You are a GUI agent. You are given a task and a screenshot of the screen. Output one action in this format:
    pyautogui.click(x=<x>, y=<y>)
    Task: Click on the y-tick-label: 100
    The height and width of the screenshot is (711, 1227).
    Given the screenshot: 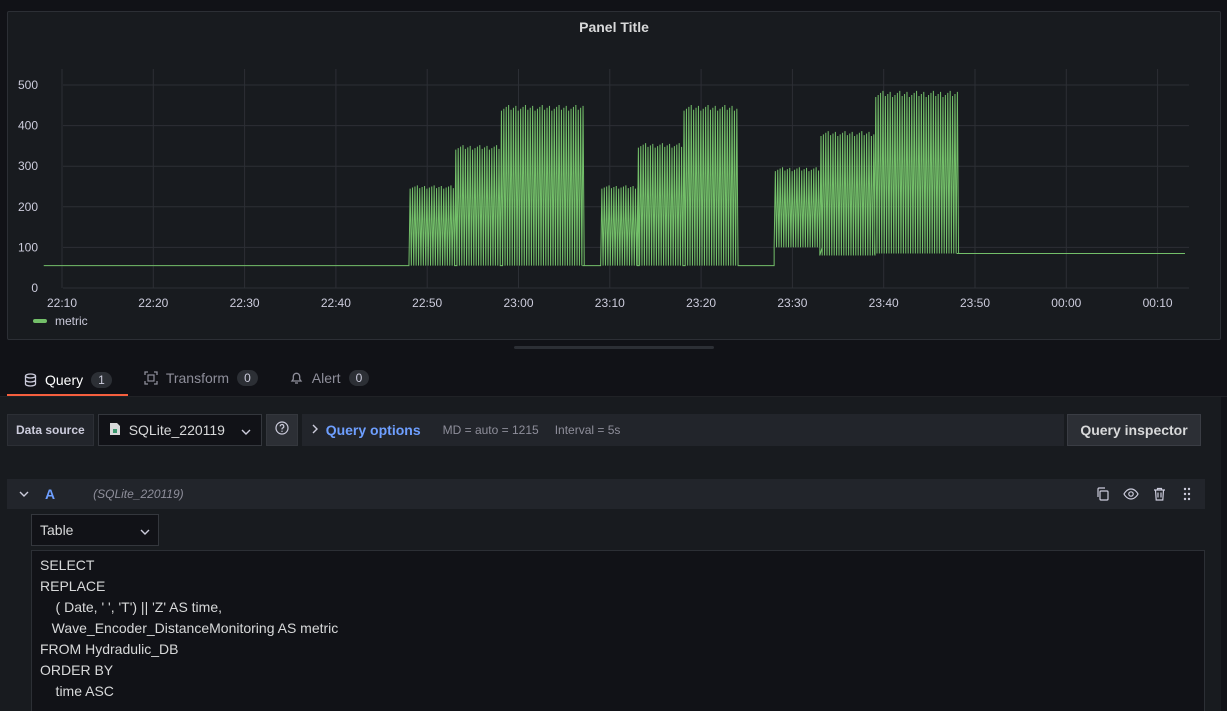 What is the action you would take?
    pyautogui.click(x=28, y=247)
    